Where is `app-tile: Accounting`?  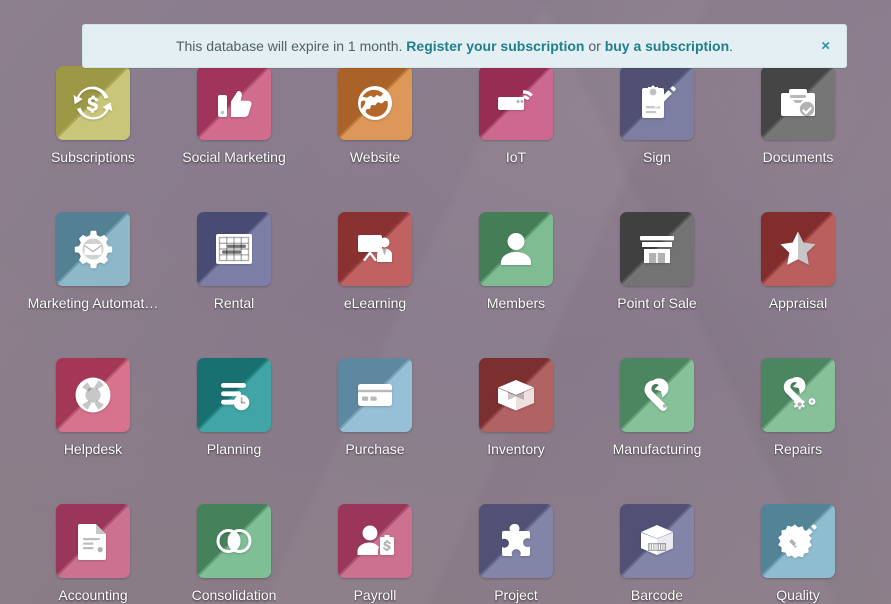
app-tile: Accounting is located at coordinates (93, 553).